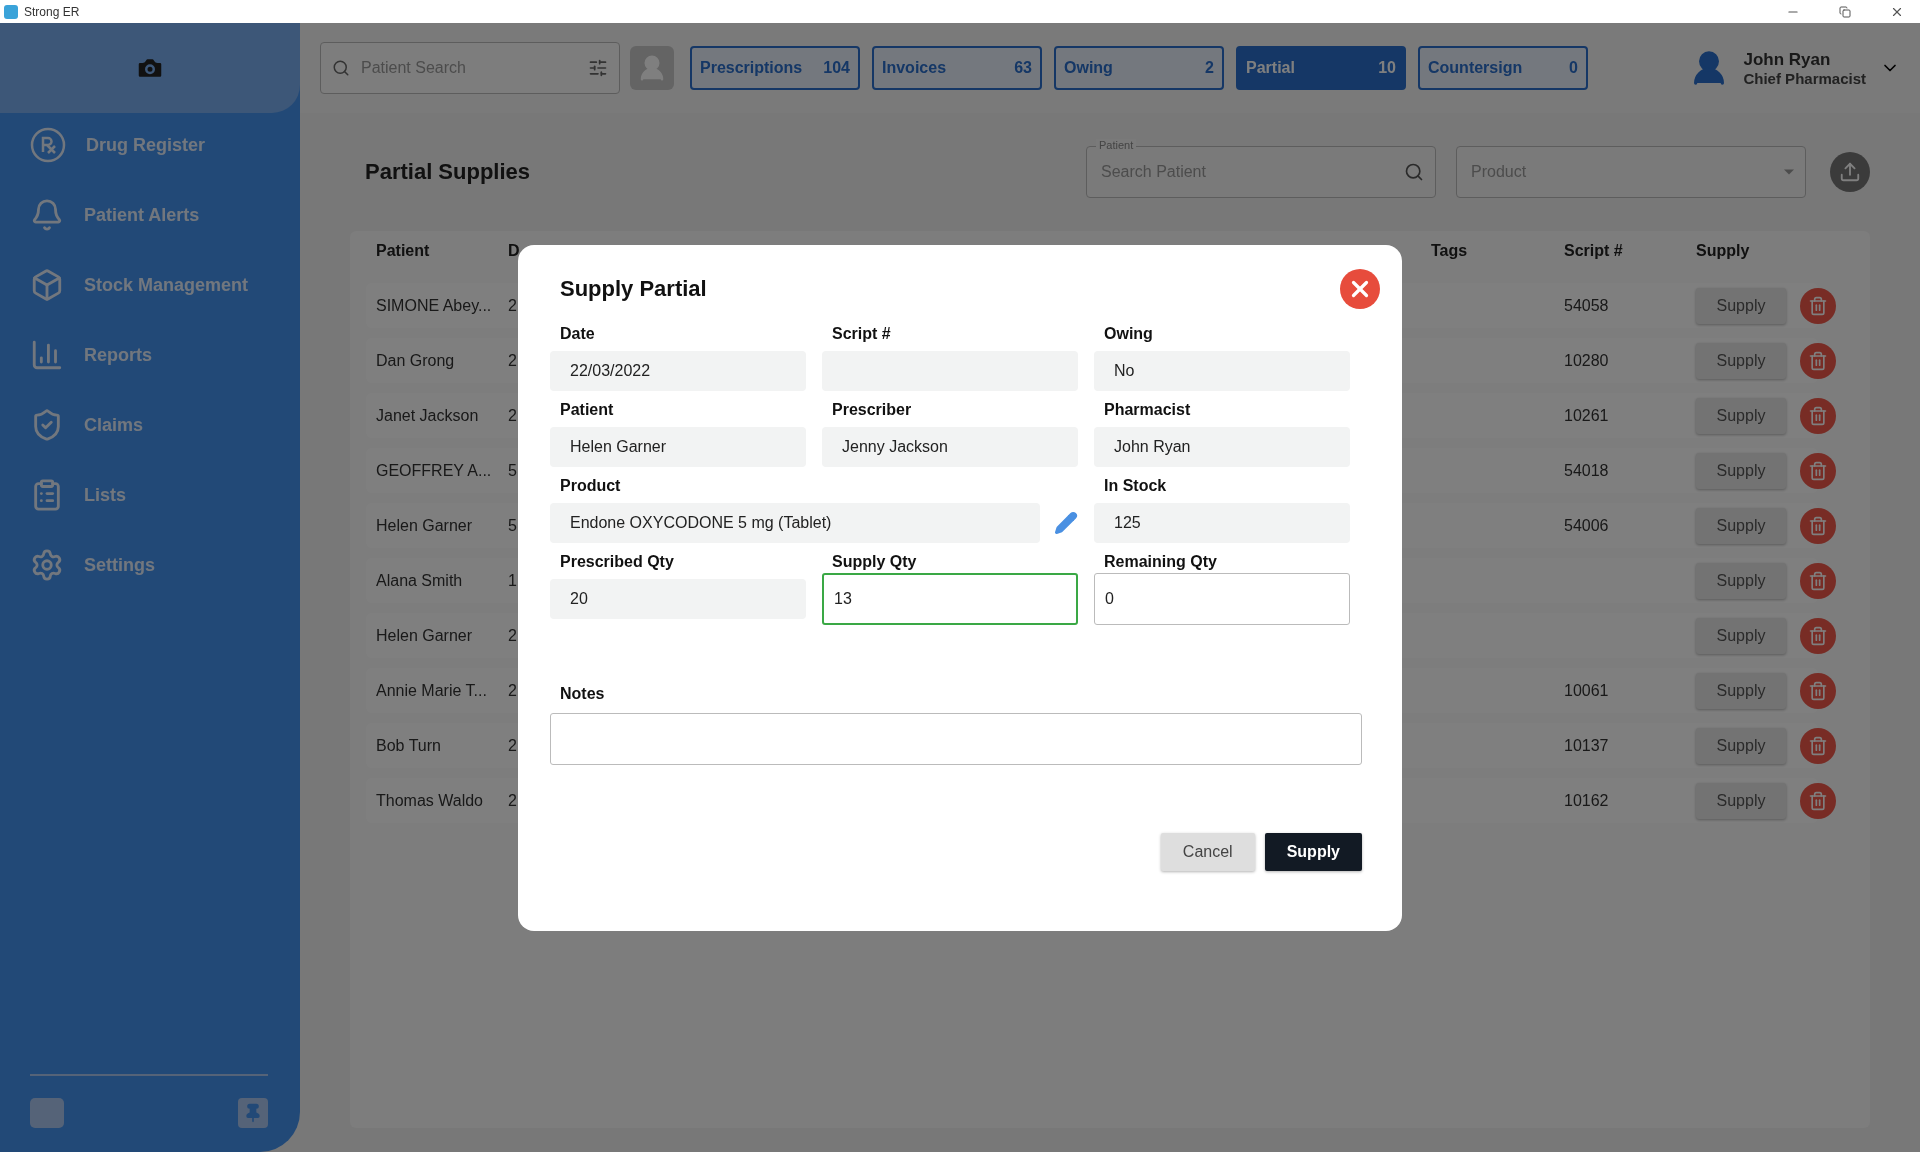  What do you see at coordinates (678, 370) in the screenshot?
I see `readonly-field: 22/03/2022` at bounding box center [678, 370].